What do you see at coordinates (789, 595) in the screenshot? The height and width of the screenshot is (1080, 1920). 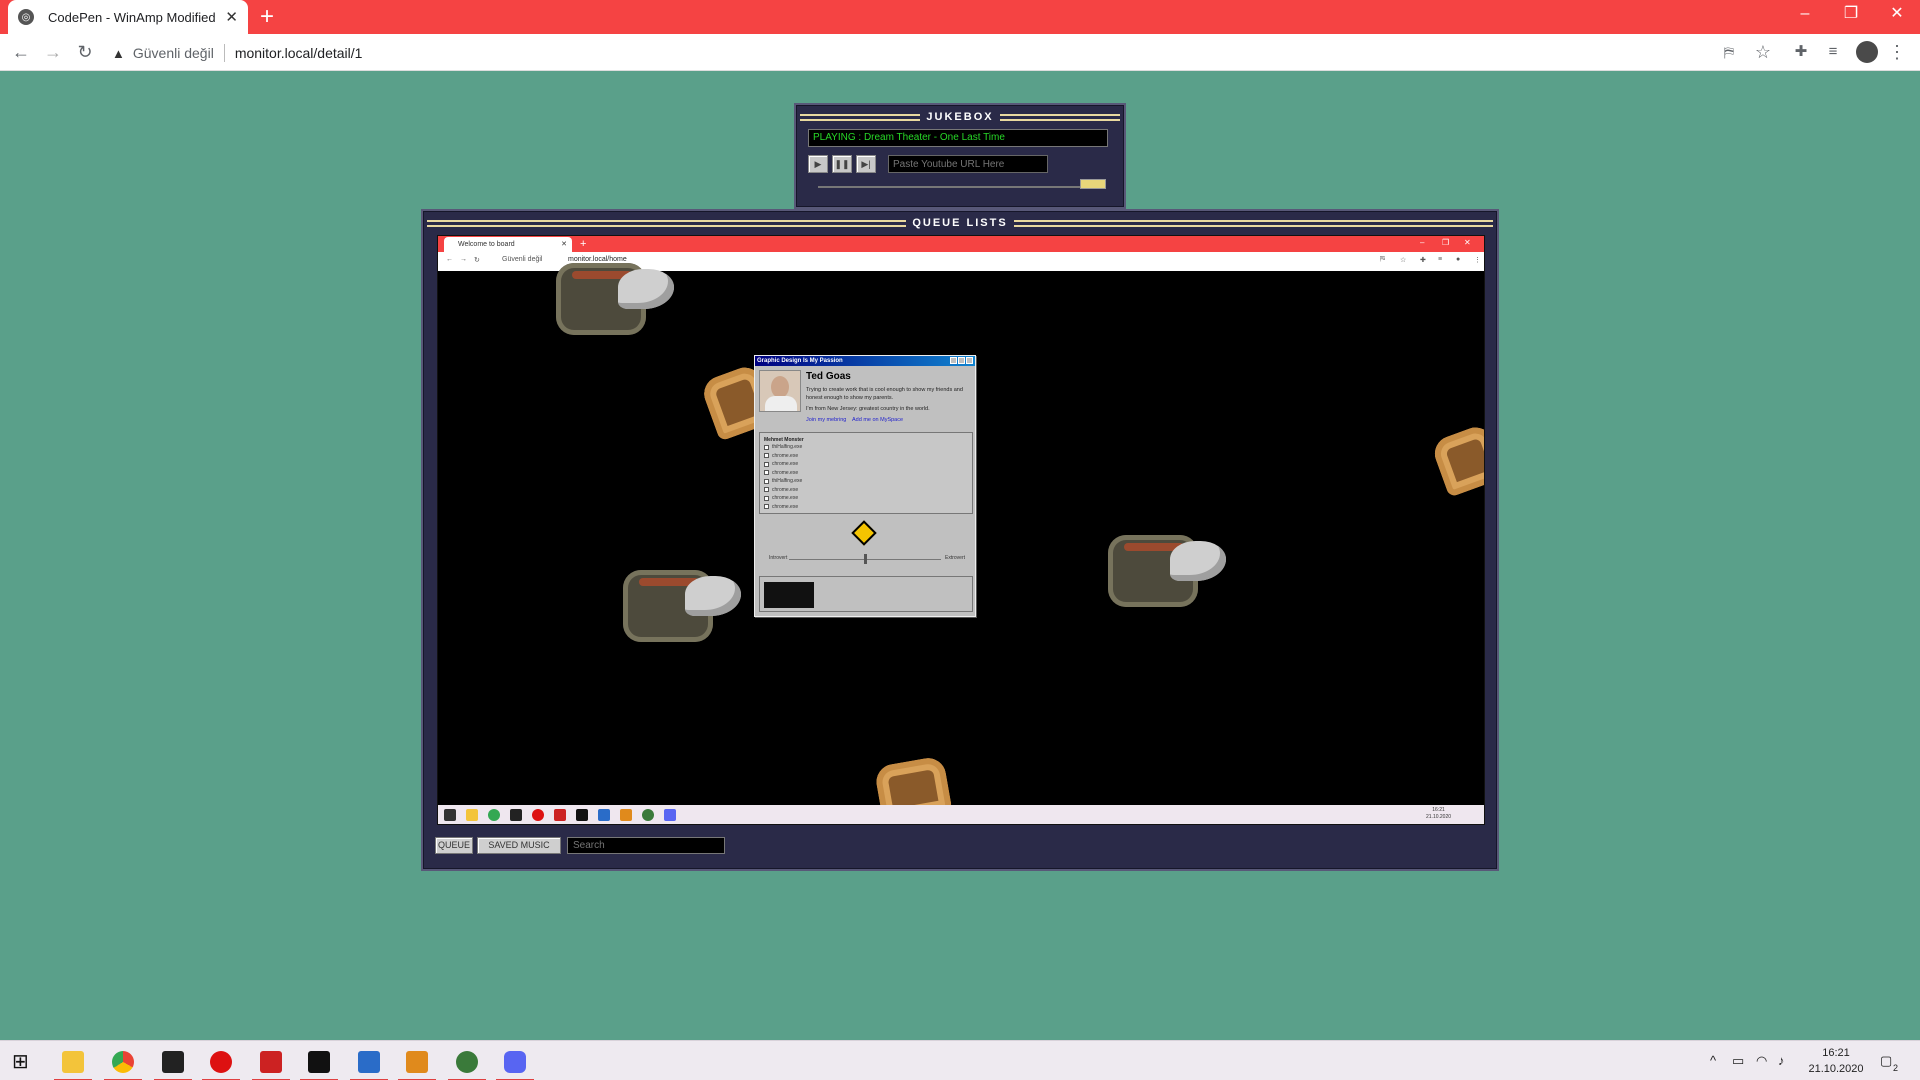 I see `media-thumbnail` at bounding box center [789, 595].